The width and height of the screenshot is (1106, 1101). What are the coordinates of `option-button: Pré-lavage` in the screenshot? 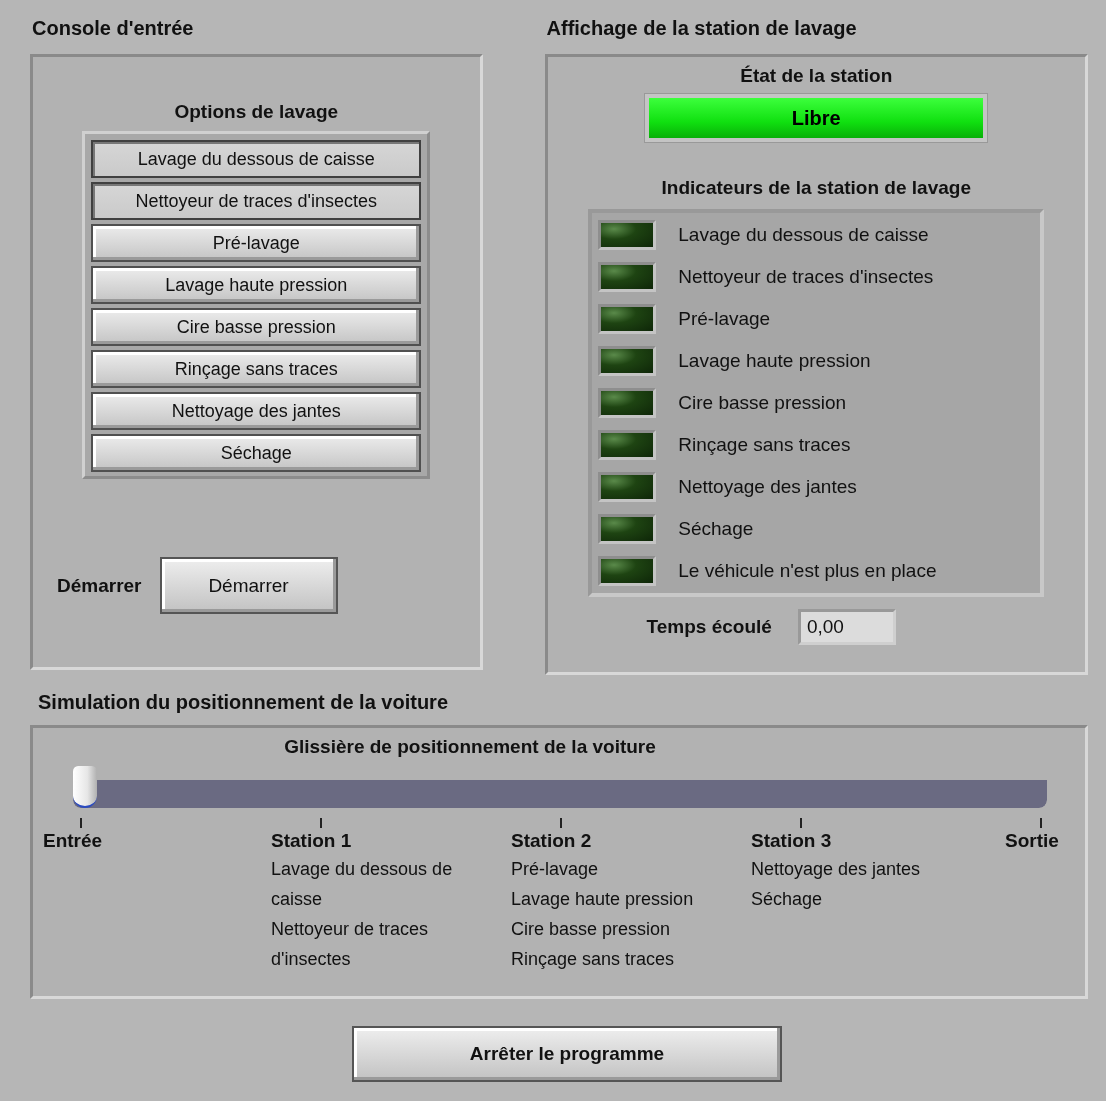 It's located at (256, 243).